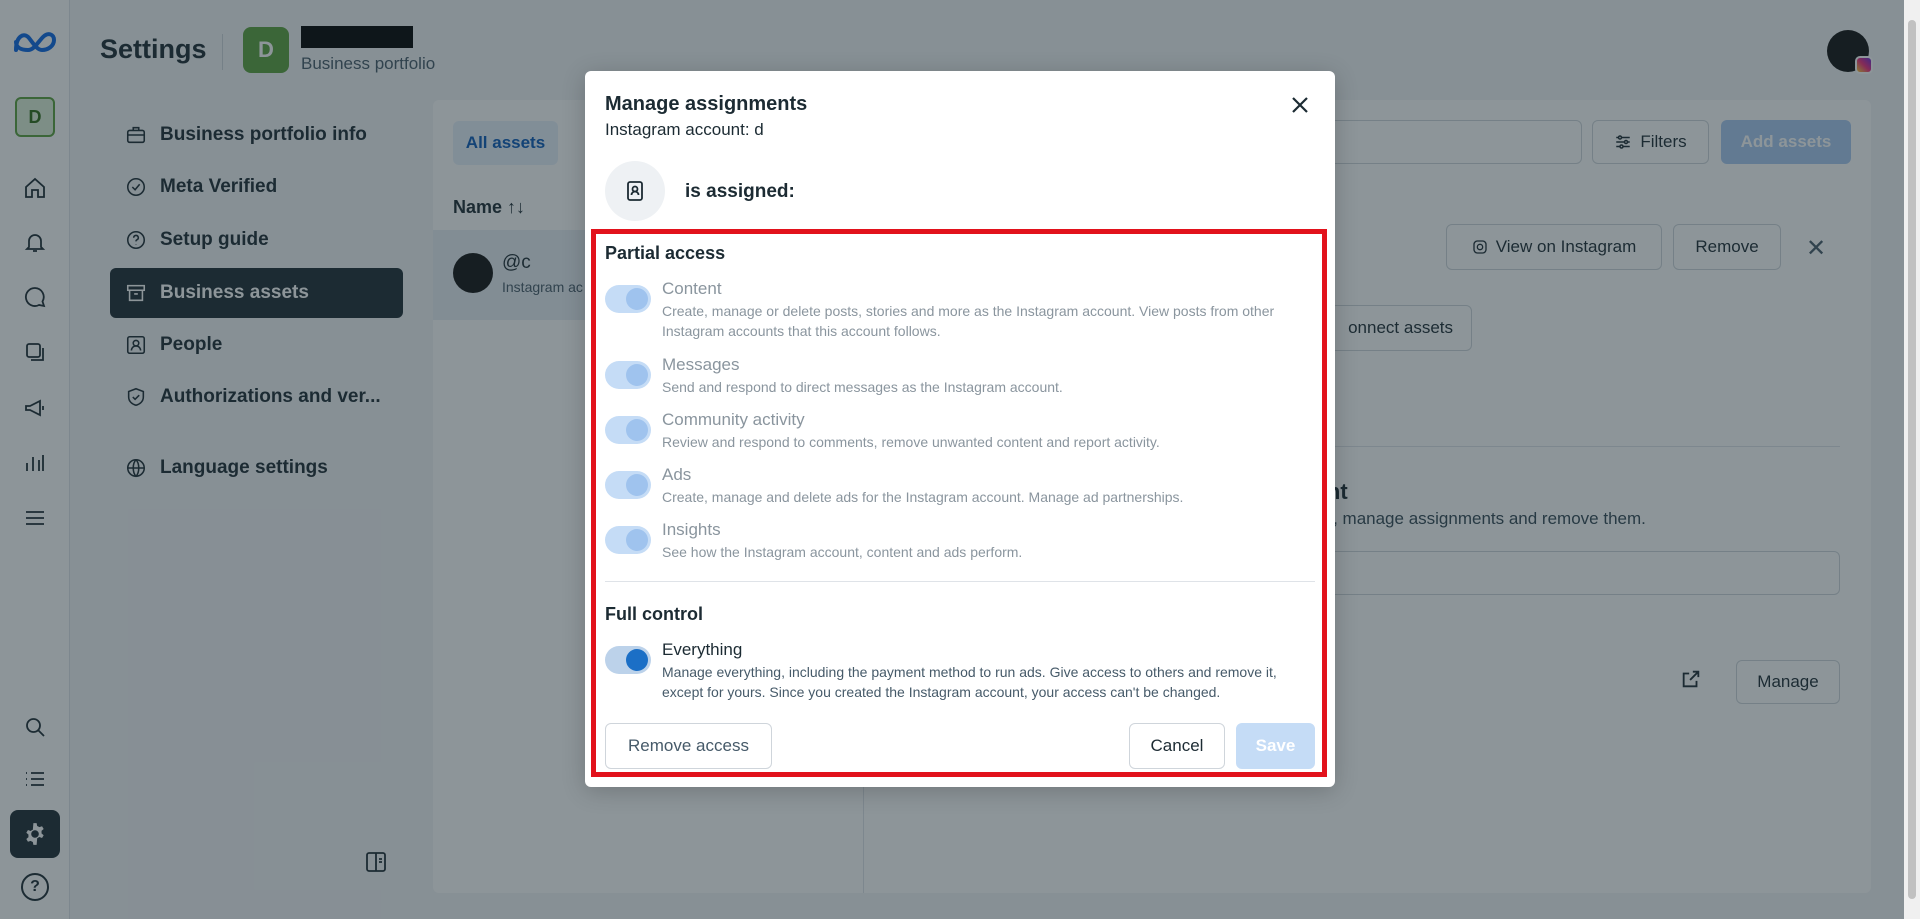 The image size is (1920, 919). Describe the element at coordinates (688, 746) in the screenshot. I see `remove-access-button: Remove access` at that location.